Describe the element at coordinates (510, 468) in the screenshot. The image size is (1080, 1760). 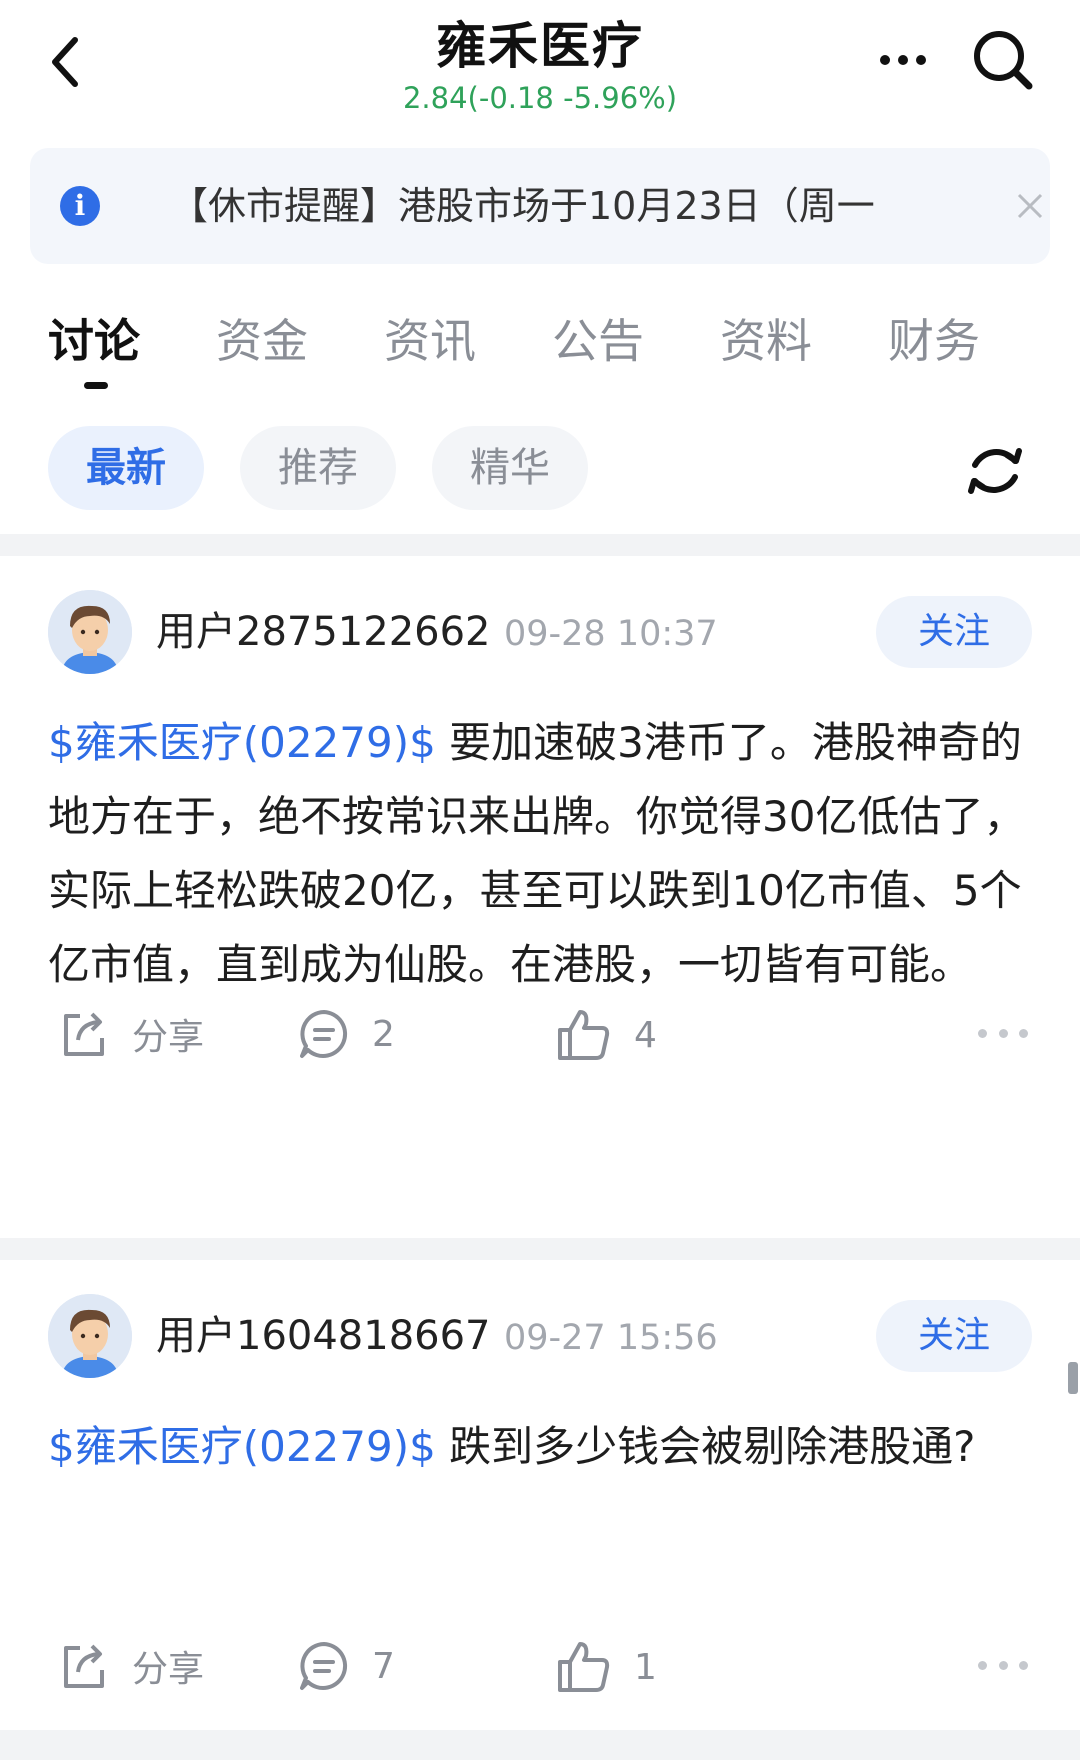
I see `filter-featured: 精华` at that location.